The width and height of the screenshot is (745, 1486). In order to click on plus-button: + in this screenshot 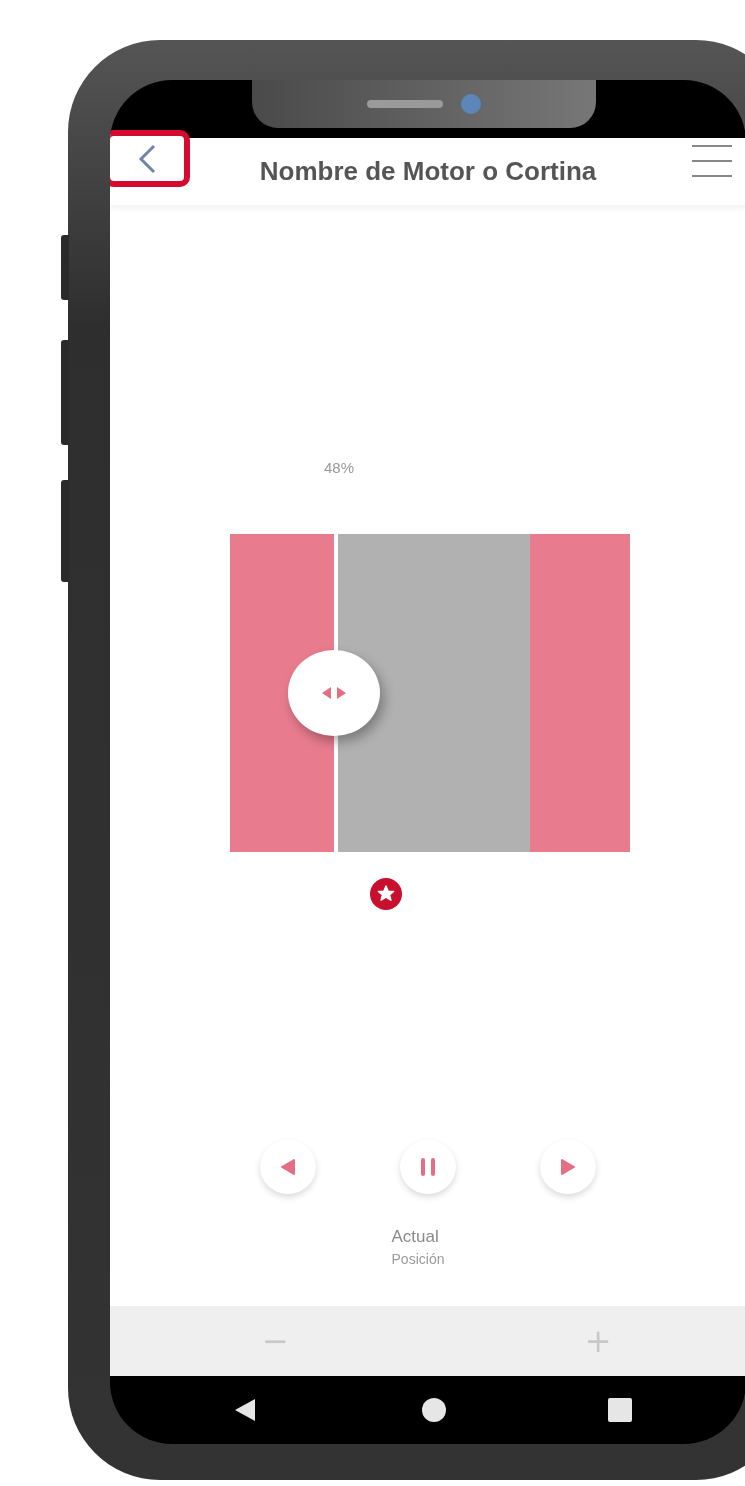, I will do `click(598, 1341)`.